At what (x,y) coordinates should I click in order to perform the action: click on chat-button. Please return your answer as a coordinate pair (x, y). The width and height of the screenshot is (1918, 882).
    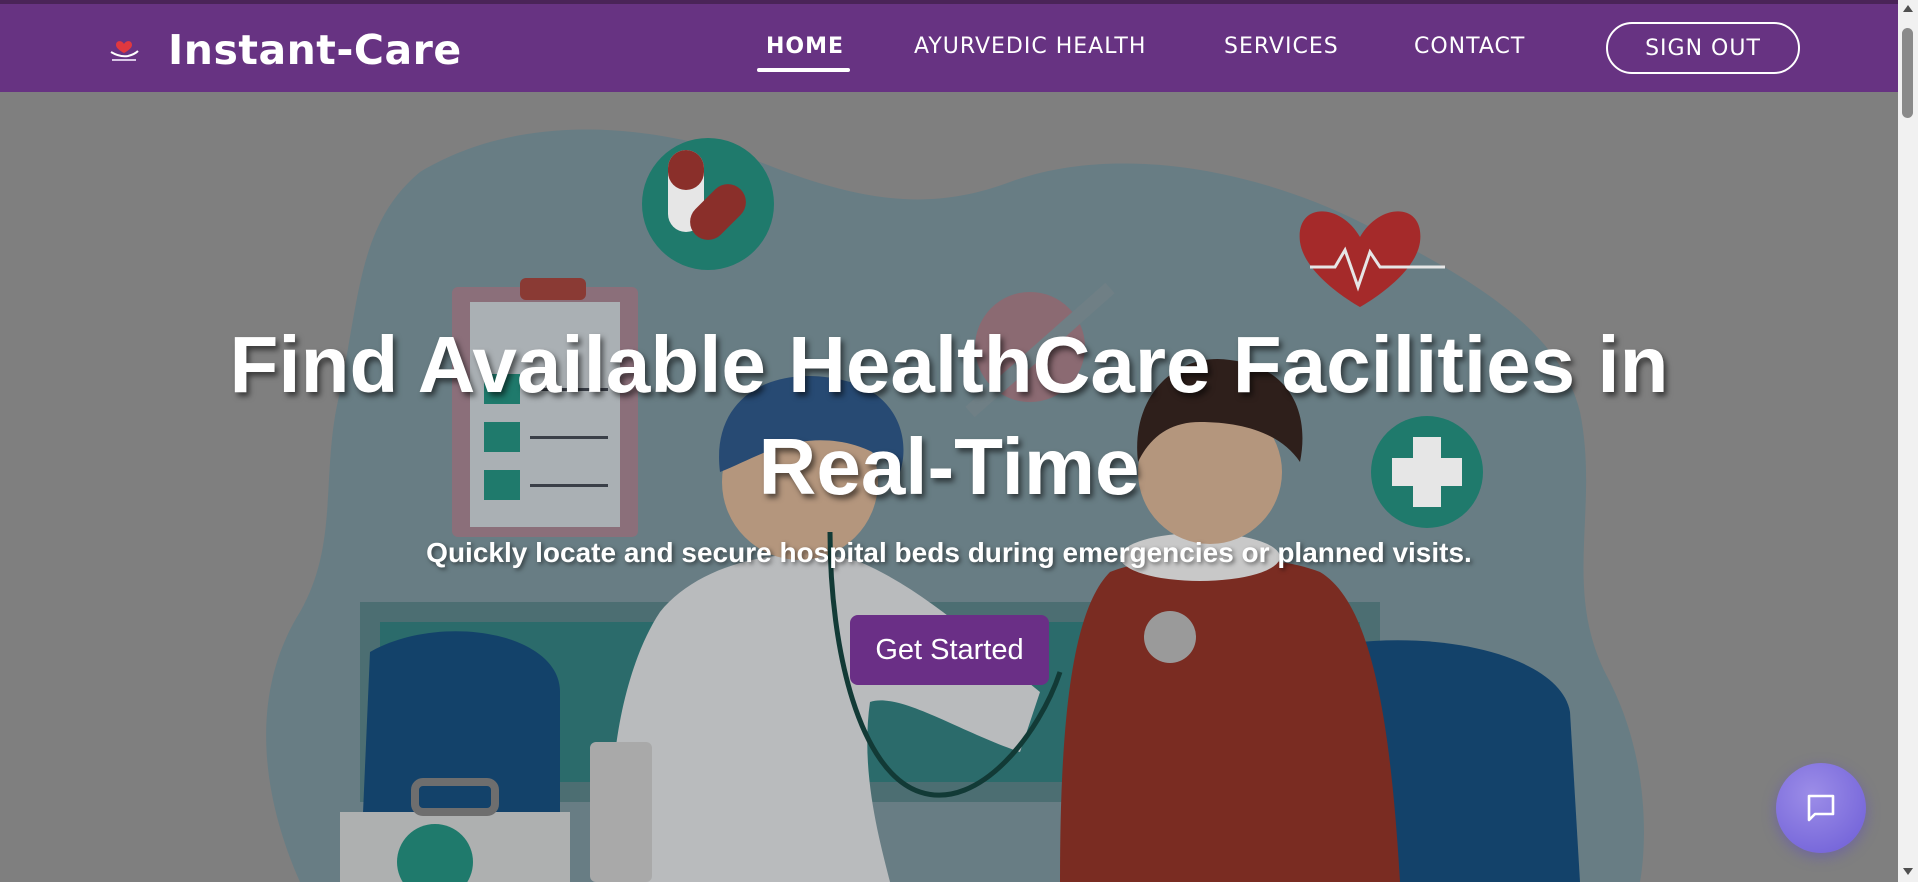
    Looking at the image, I should click on (1821, 808).